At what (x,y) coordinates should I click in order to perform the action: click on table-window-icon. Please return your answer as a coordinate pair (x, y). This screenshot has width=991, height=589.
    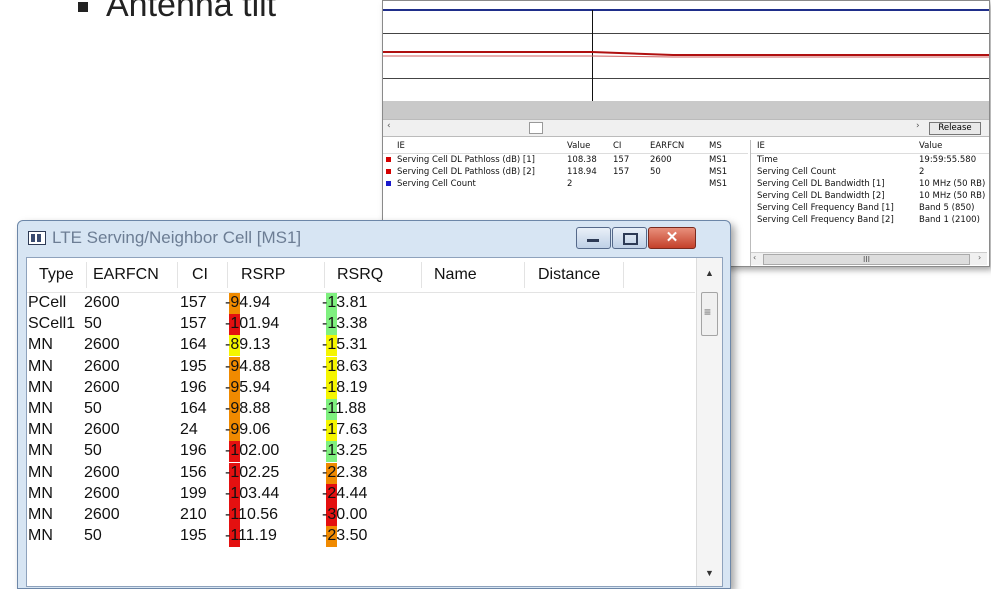
    Looking at the image, I should click on (37, 238).